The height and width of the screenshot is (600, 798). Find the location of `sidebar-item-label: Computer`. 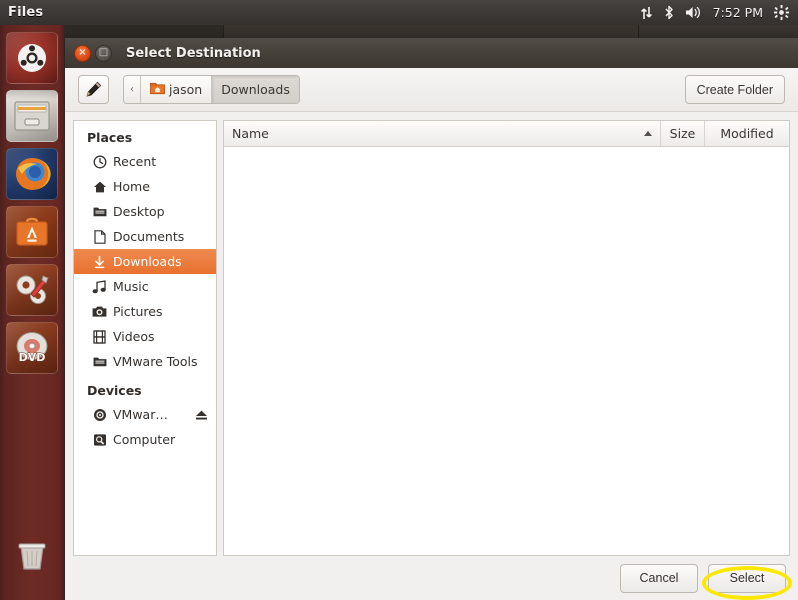

sidebar-item-label: Computer is located at coordinates (144, 439).